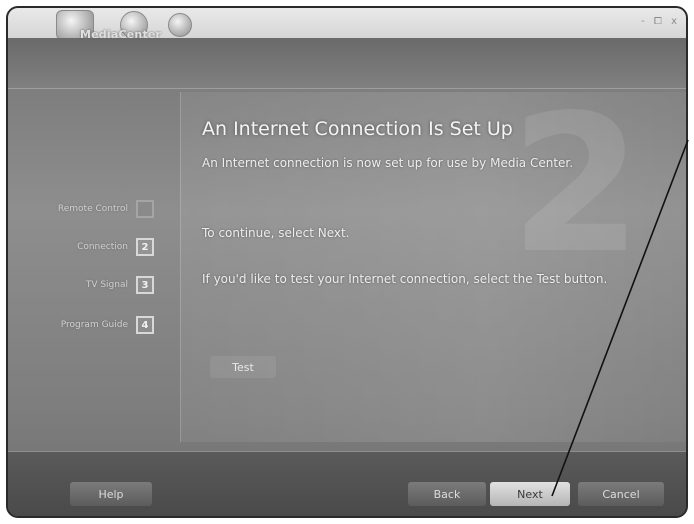 Image resolution: width=694 pixels, height=524 pixels. Describe the element at coordinates (243, 367) in the screenshot. I see `test-button: Test` at that location.